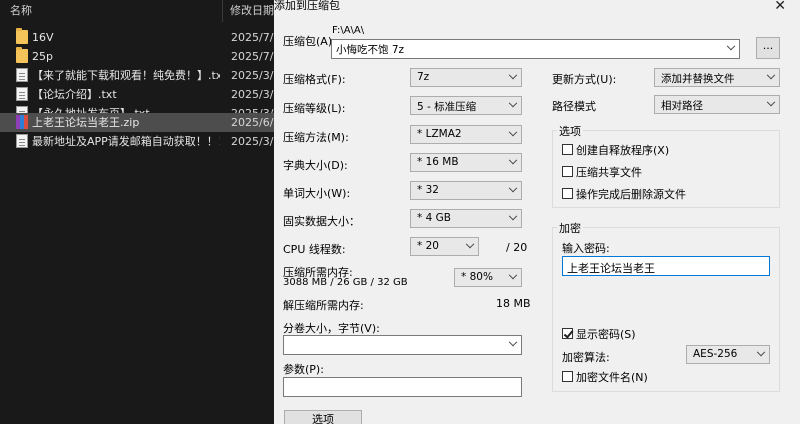 The image size is (800, 424). What do you see at coordinates (666, 266) in the screenshot?
I see `password-input: 上老王论坛当老王` at bounding box center [666, 266].